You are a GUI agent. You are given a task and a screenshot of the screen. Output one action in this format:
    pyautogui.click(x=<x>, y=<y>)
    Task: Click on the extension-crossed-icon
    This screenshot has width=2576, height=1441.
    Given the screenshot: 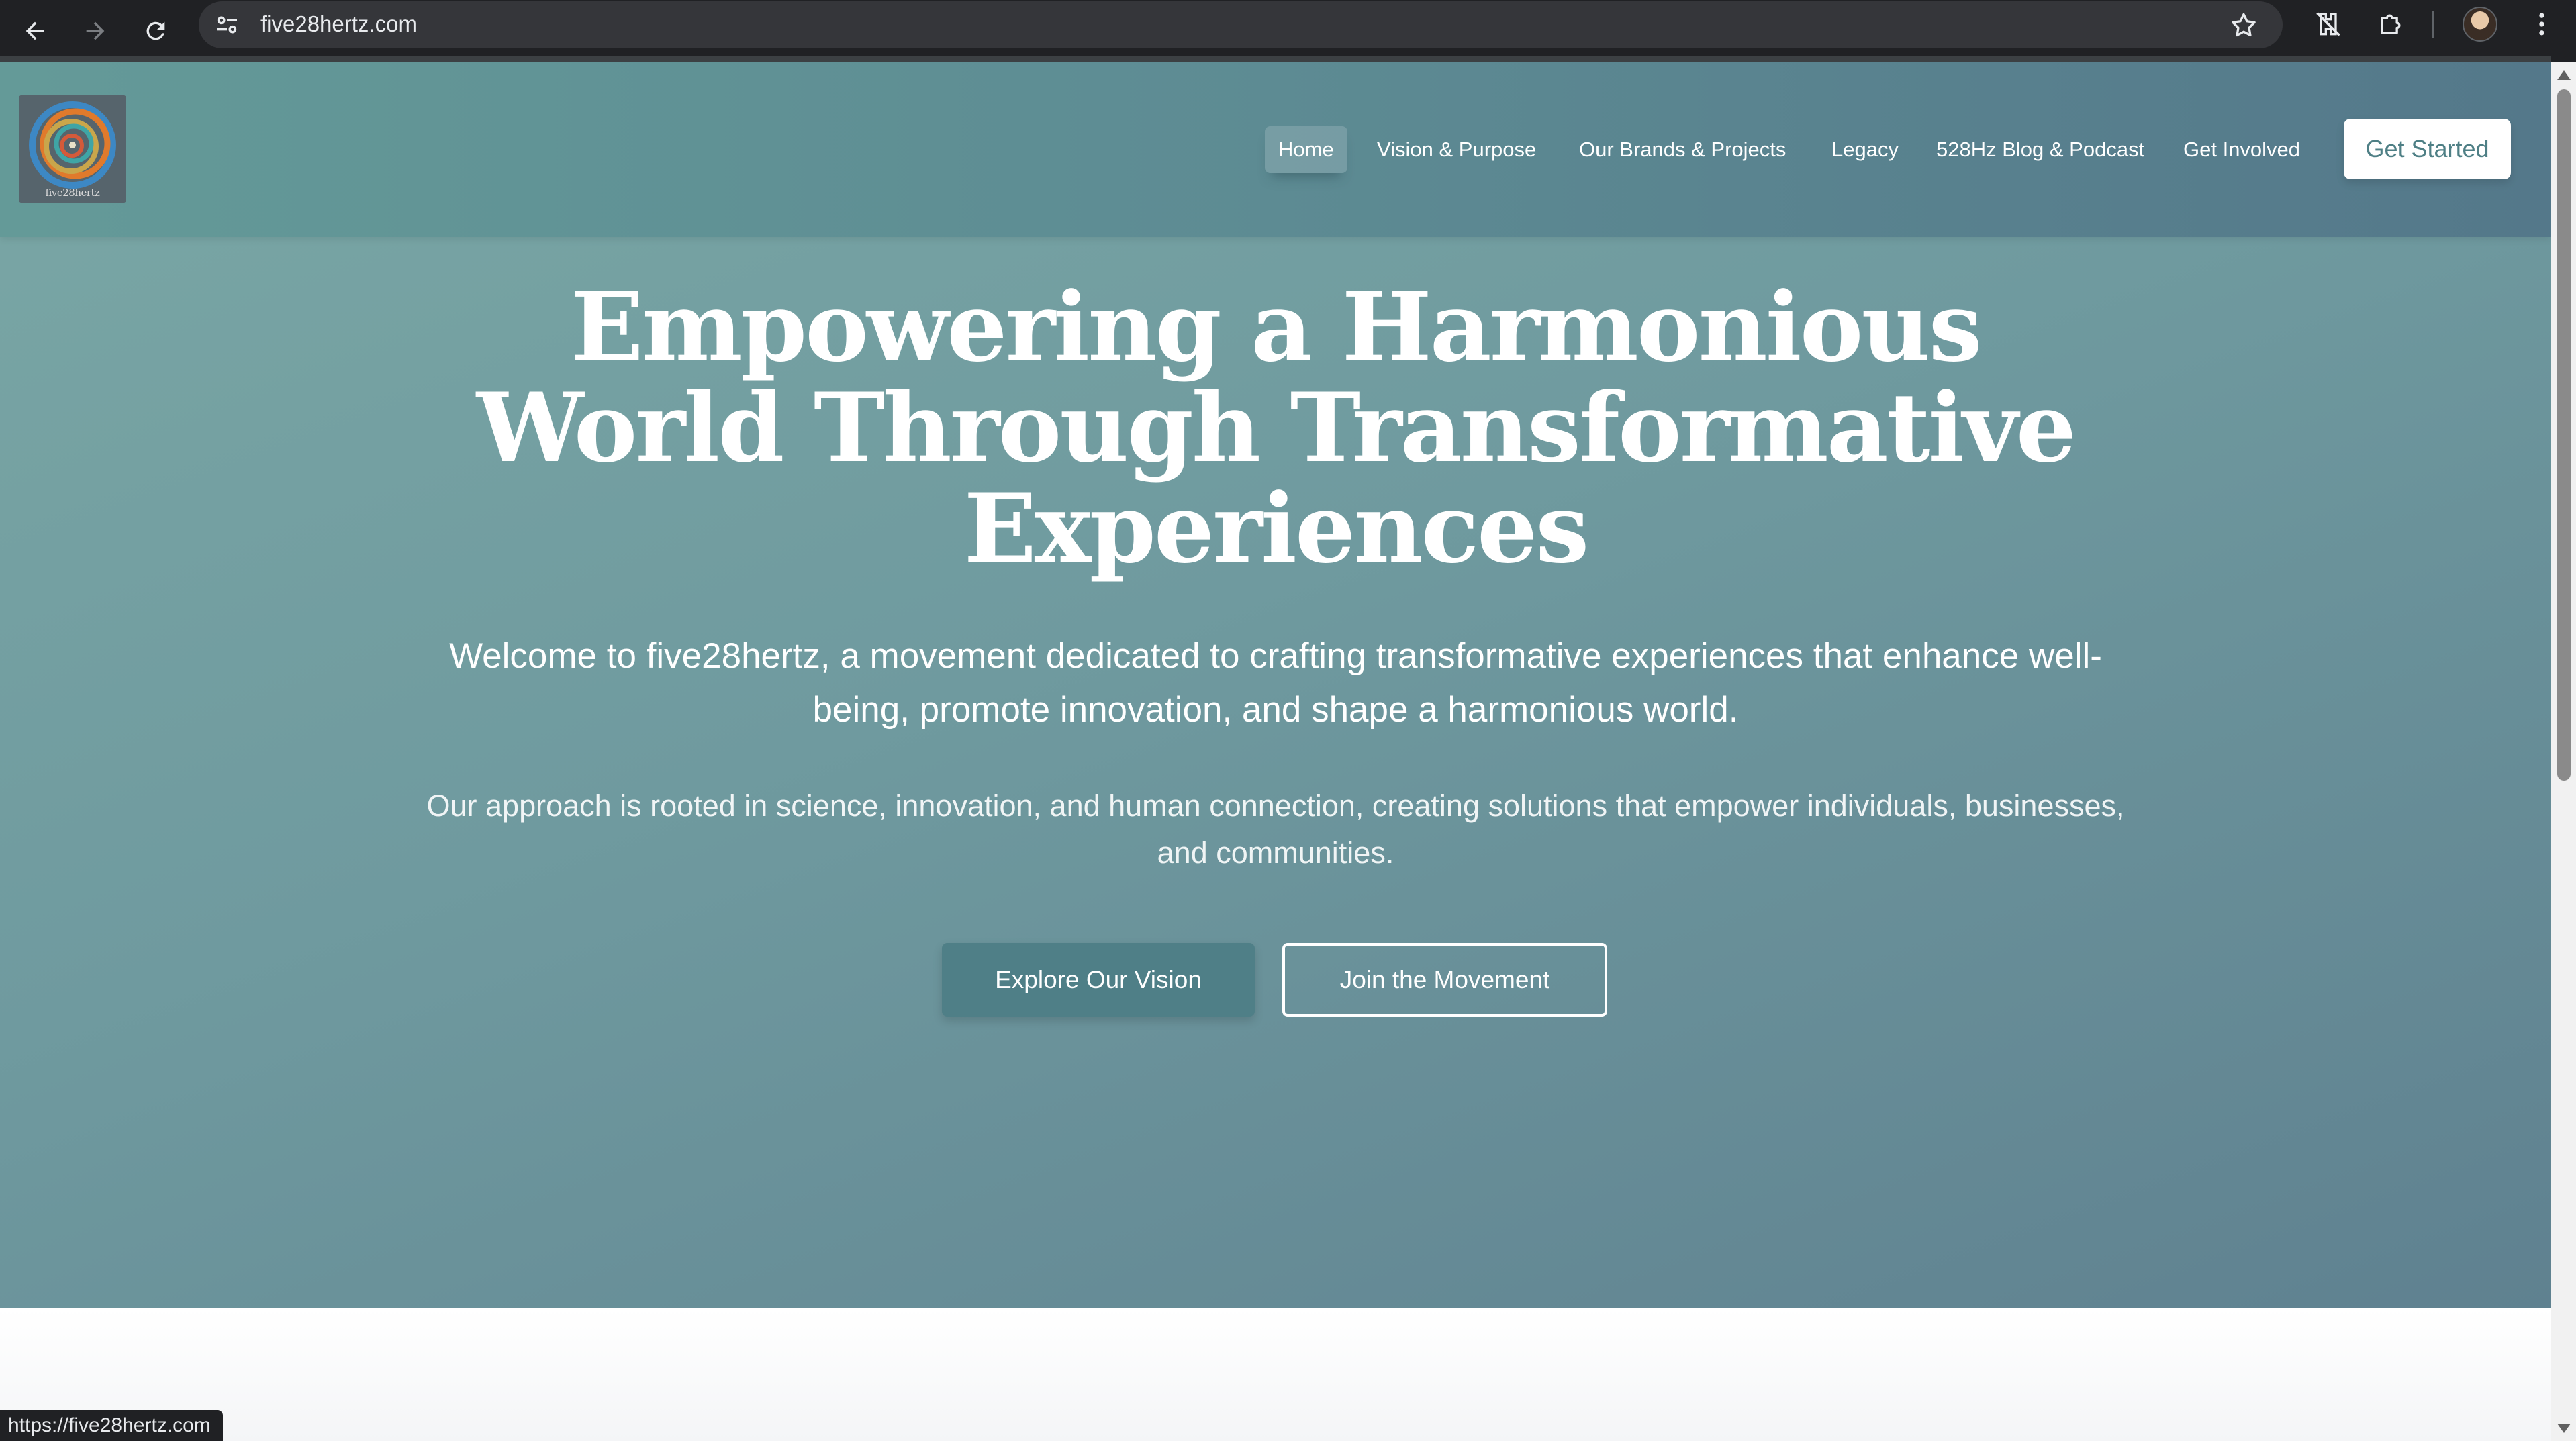 What is the action you would take?
    pyautogui.click(x=2328, y=24)
    